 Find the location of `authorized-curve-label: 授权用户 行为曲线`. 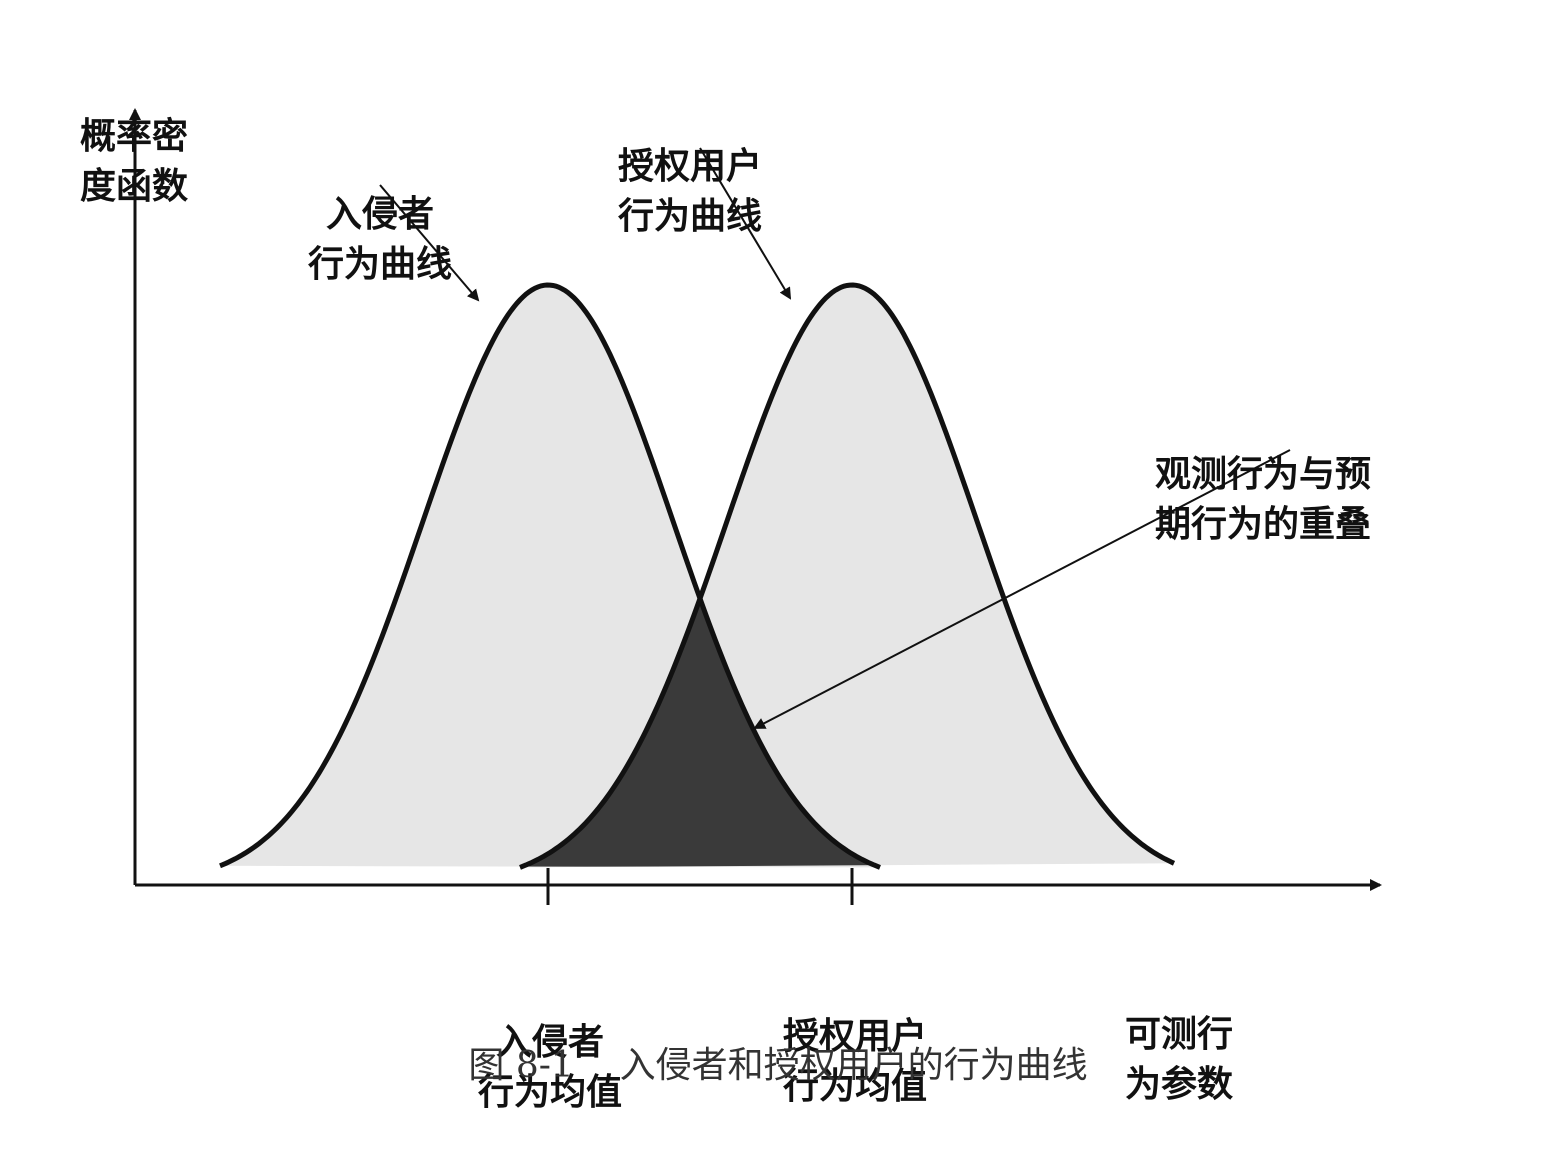

authorized-curve-label: 授权用户 行为曲线 is located at coordinates (689, 191).